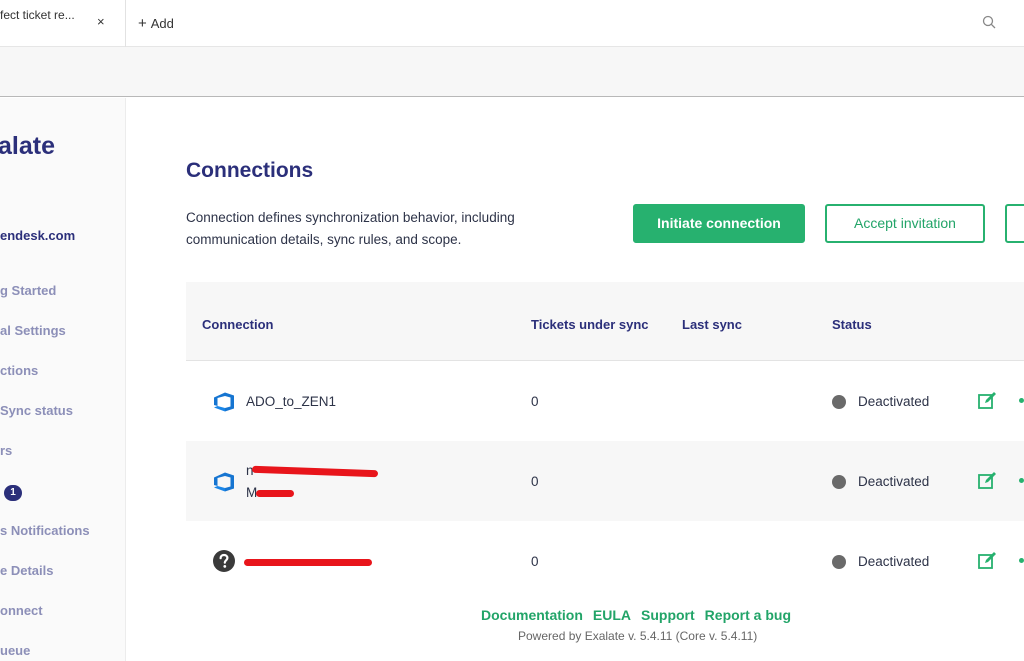 The height and width of the screenshot is (661, 1024). I want to click on column-header-tickets: Tickets under sync, so click(590, 324).